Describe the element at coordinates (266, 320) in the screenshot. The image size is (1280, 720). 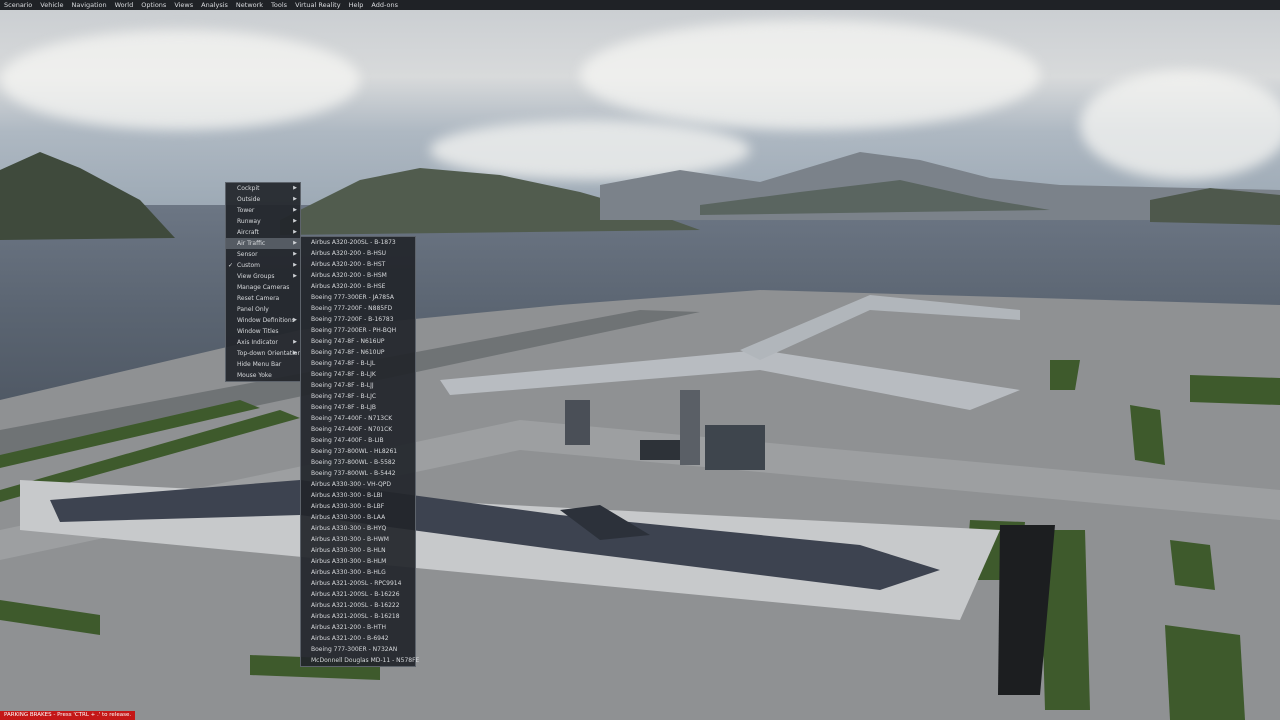
I see `views-item-label: Window Definitions` at that location.